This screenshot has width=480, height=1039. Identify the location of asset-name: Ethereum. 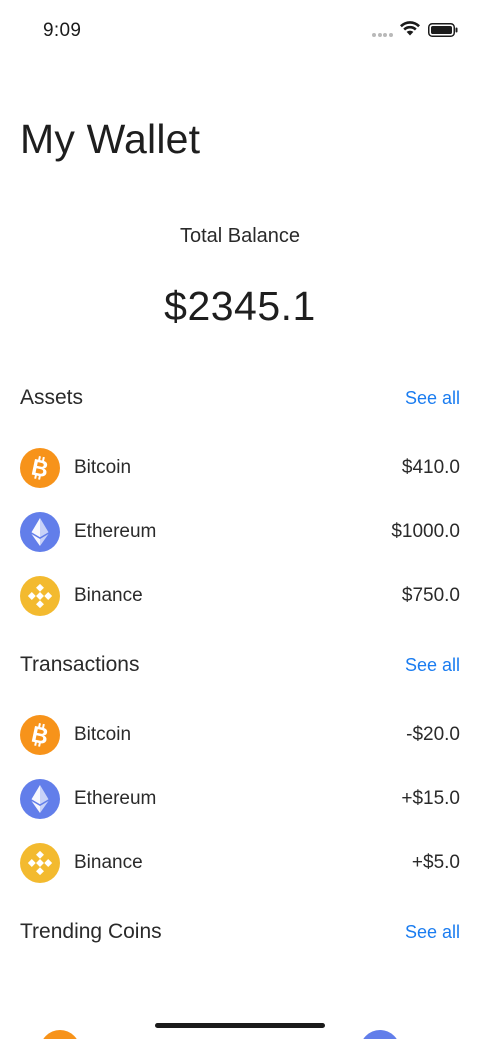
(115, 531).